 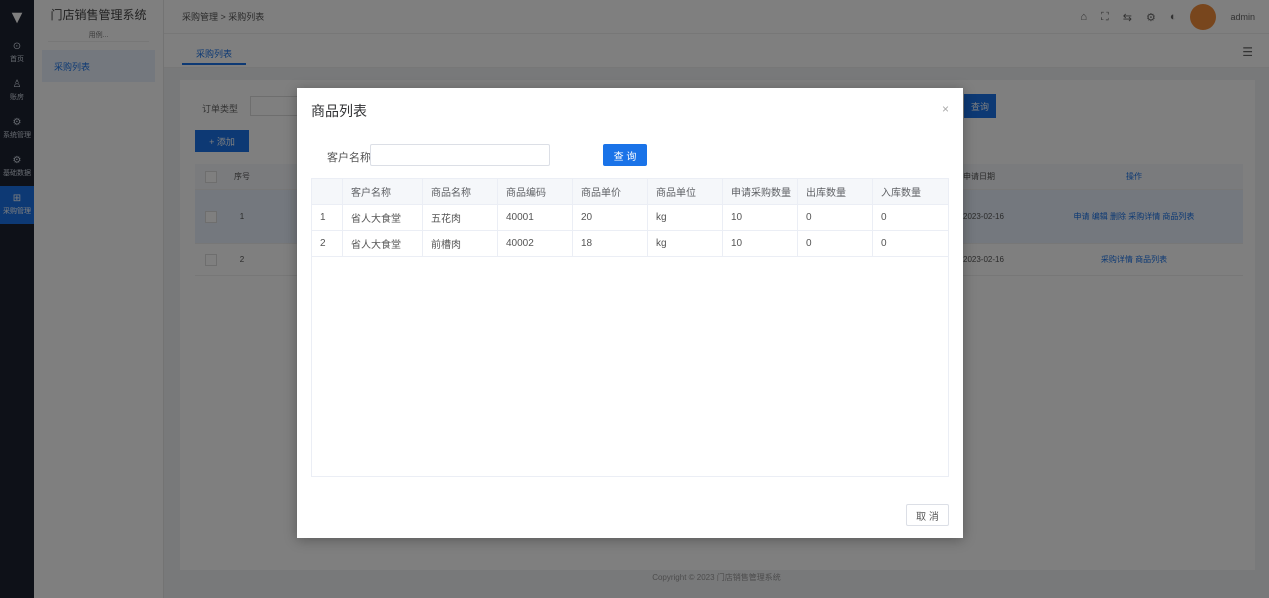 What do you see at coordinates (535, 243) in the screenshot?
I see `cell-product-code: 40002` at bounding box center [535, 243].